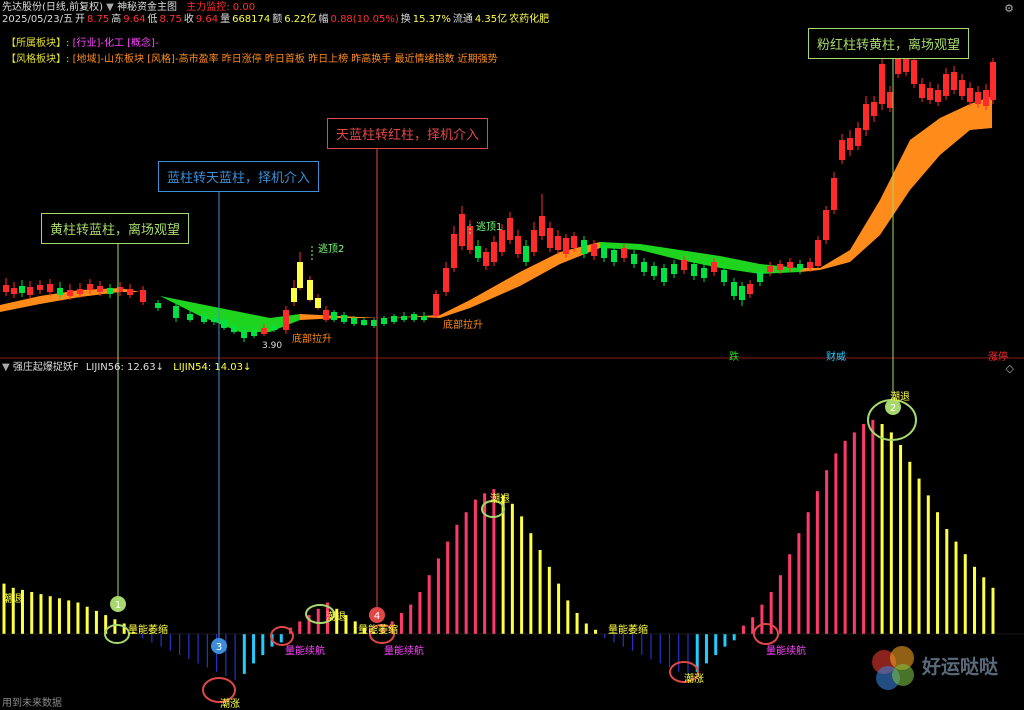  I want to click on callout-yellow-to-blue: 黄柱转蓝柱，离场观望, so click(115, 228).